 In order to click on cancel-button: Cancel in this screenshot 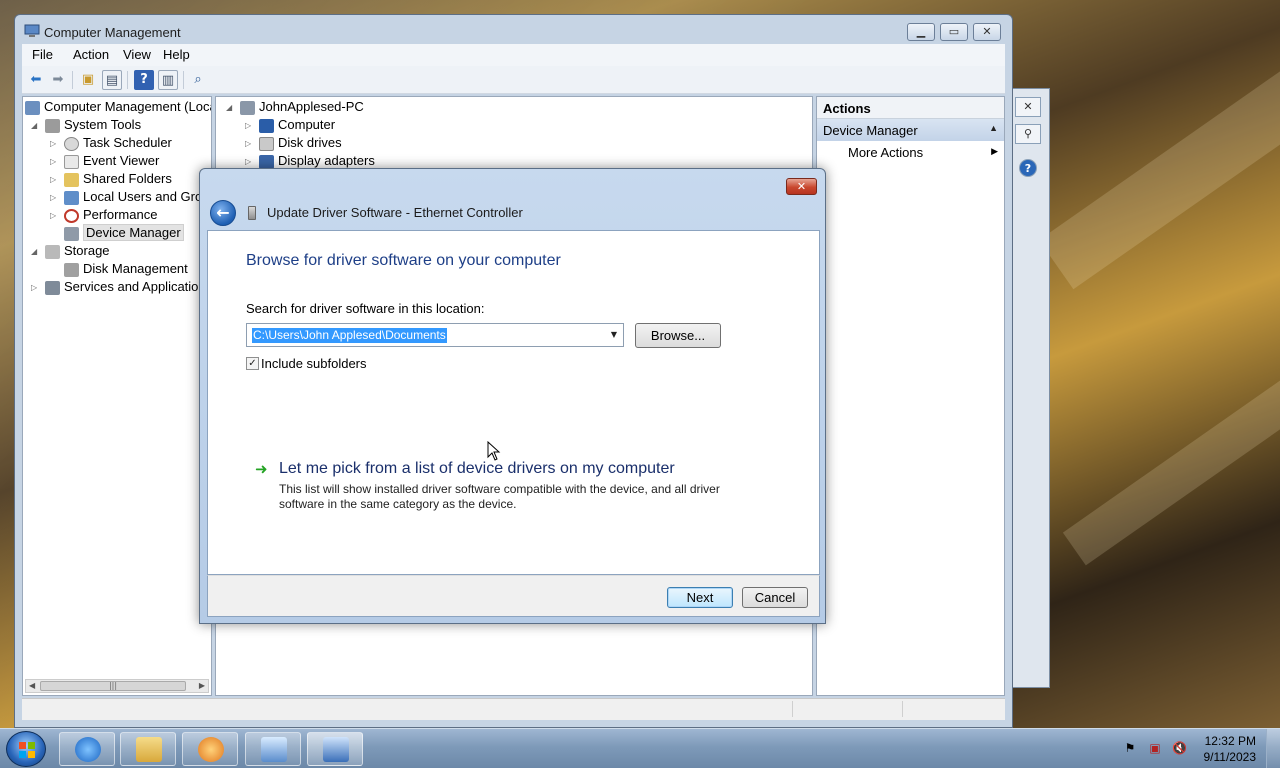, I will do `click(775, 597)`.